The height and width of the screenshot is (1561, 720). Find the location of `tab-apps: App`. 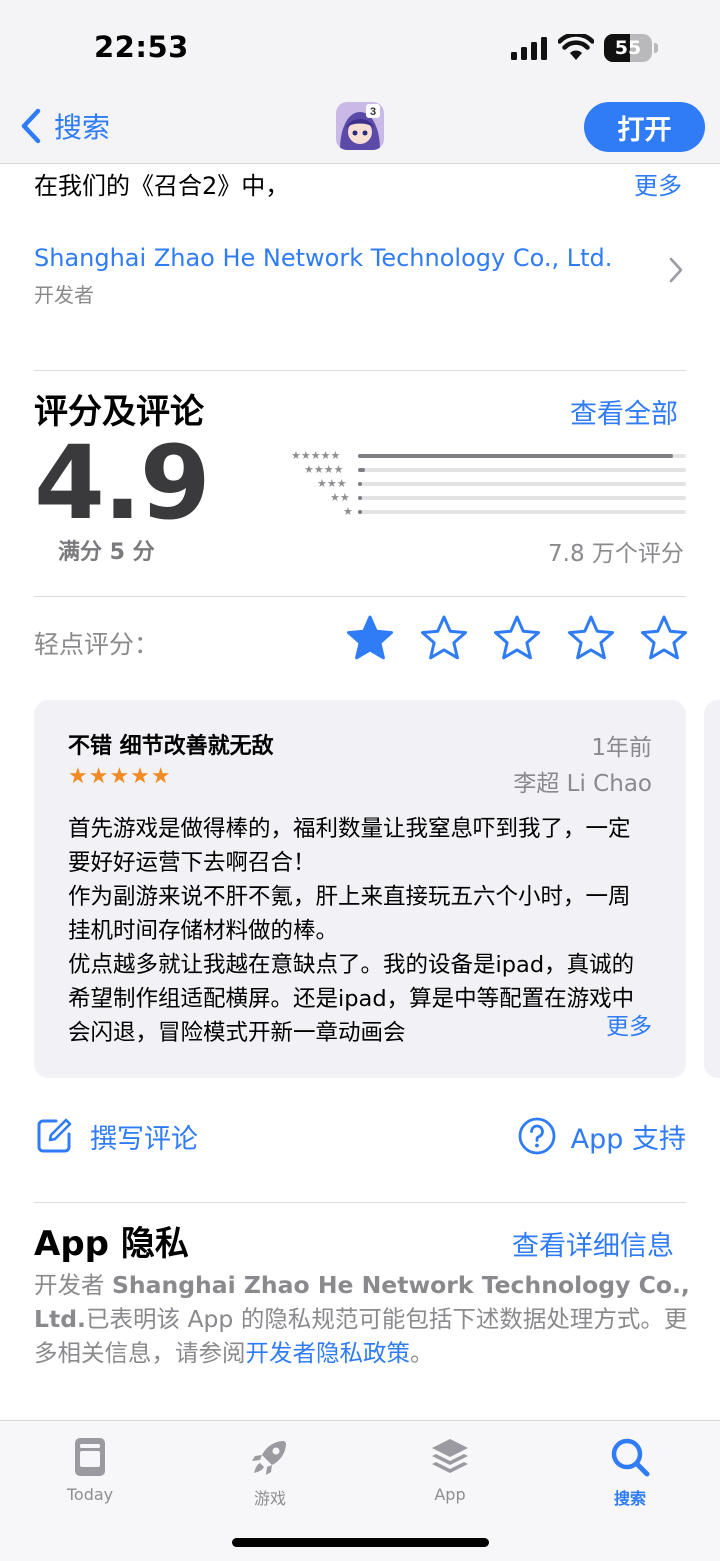

tab-apps: App is located at coordinates (450, 1469).